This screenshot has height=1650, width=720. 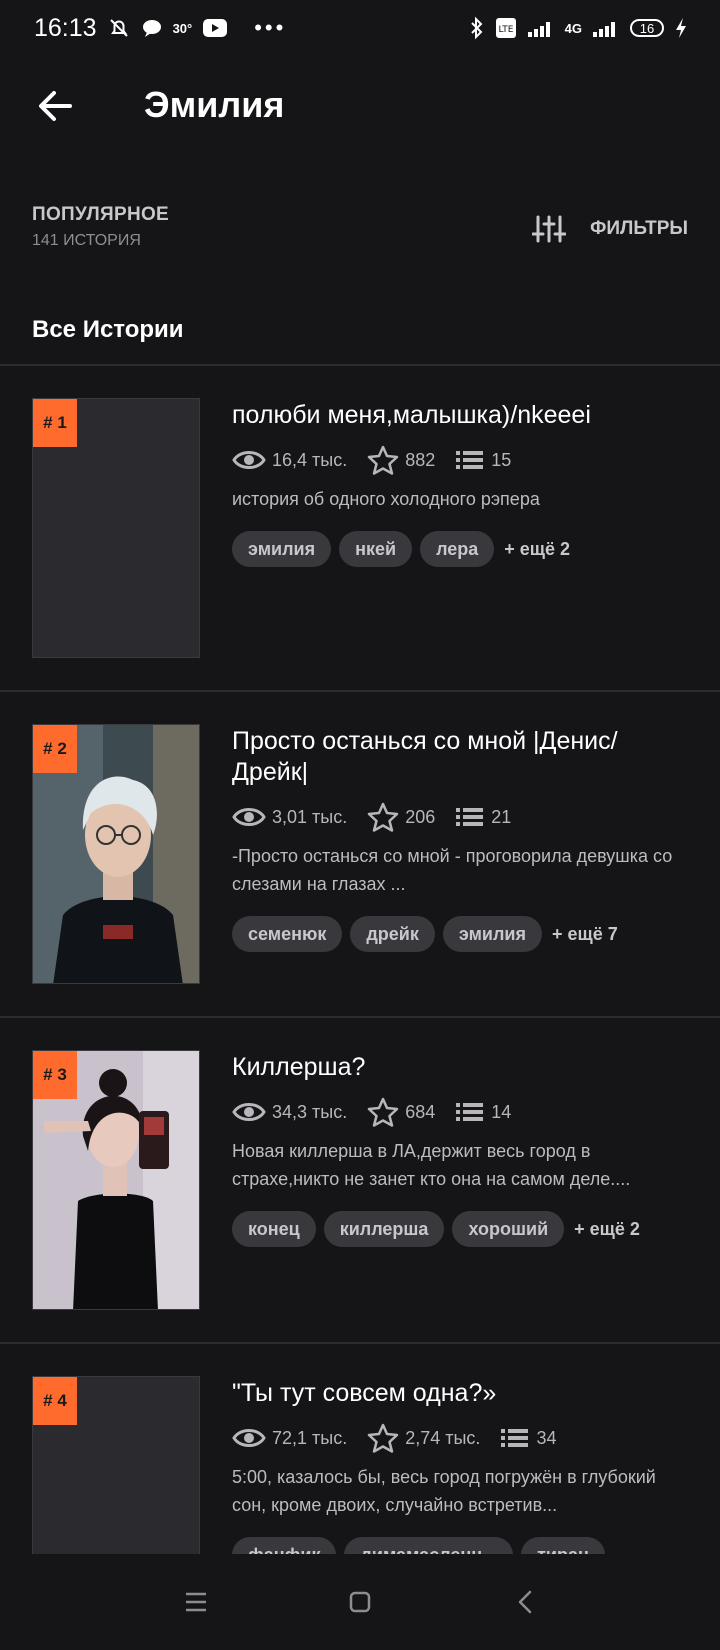 What do you see at coordinates (460, 1393) in the screenshot?
I see `story-title: "Ты тут совсем одна?»` at bounding box center [460, 1393].